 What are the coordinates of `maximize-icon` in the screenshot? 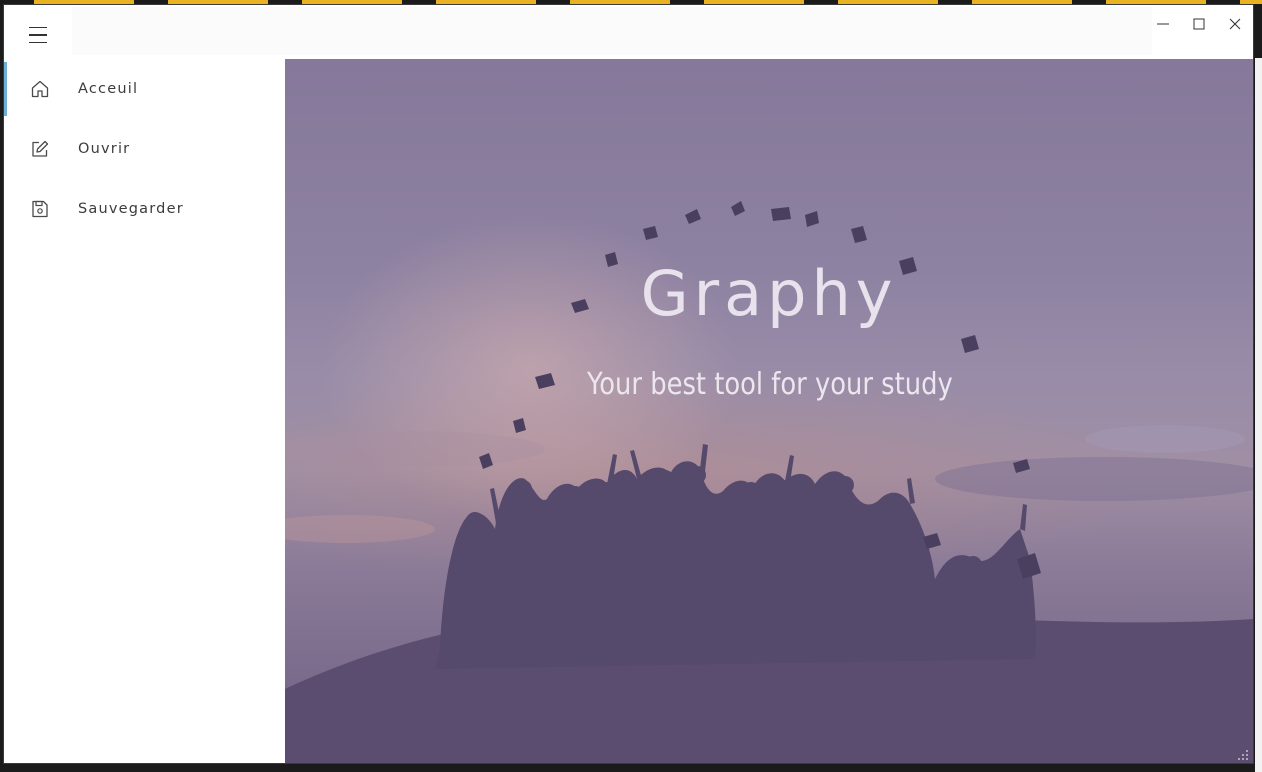 It's located at (1199, 24).